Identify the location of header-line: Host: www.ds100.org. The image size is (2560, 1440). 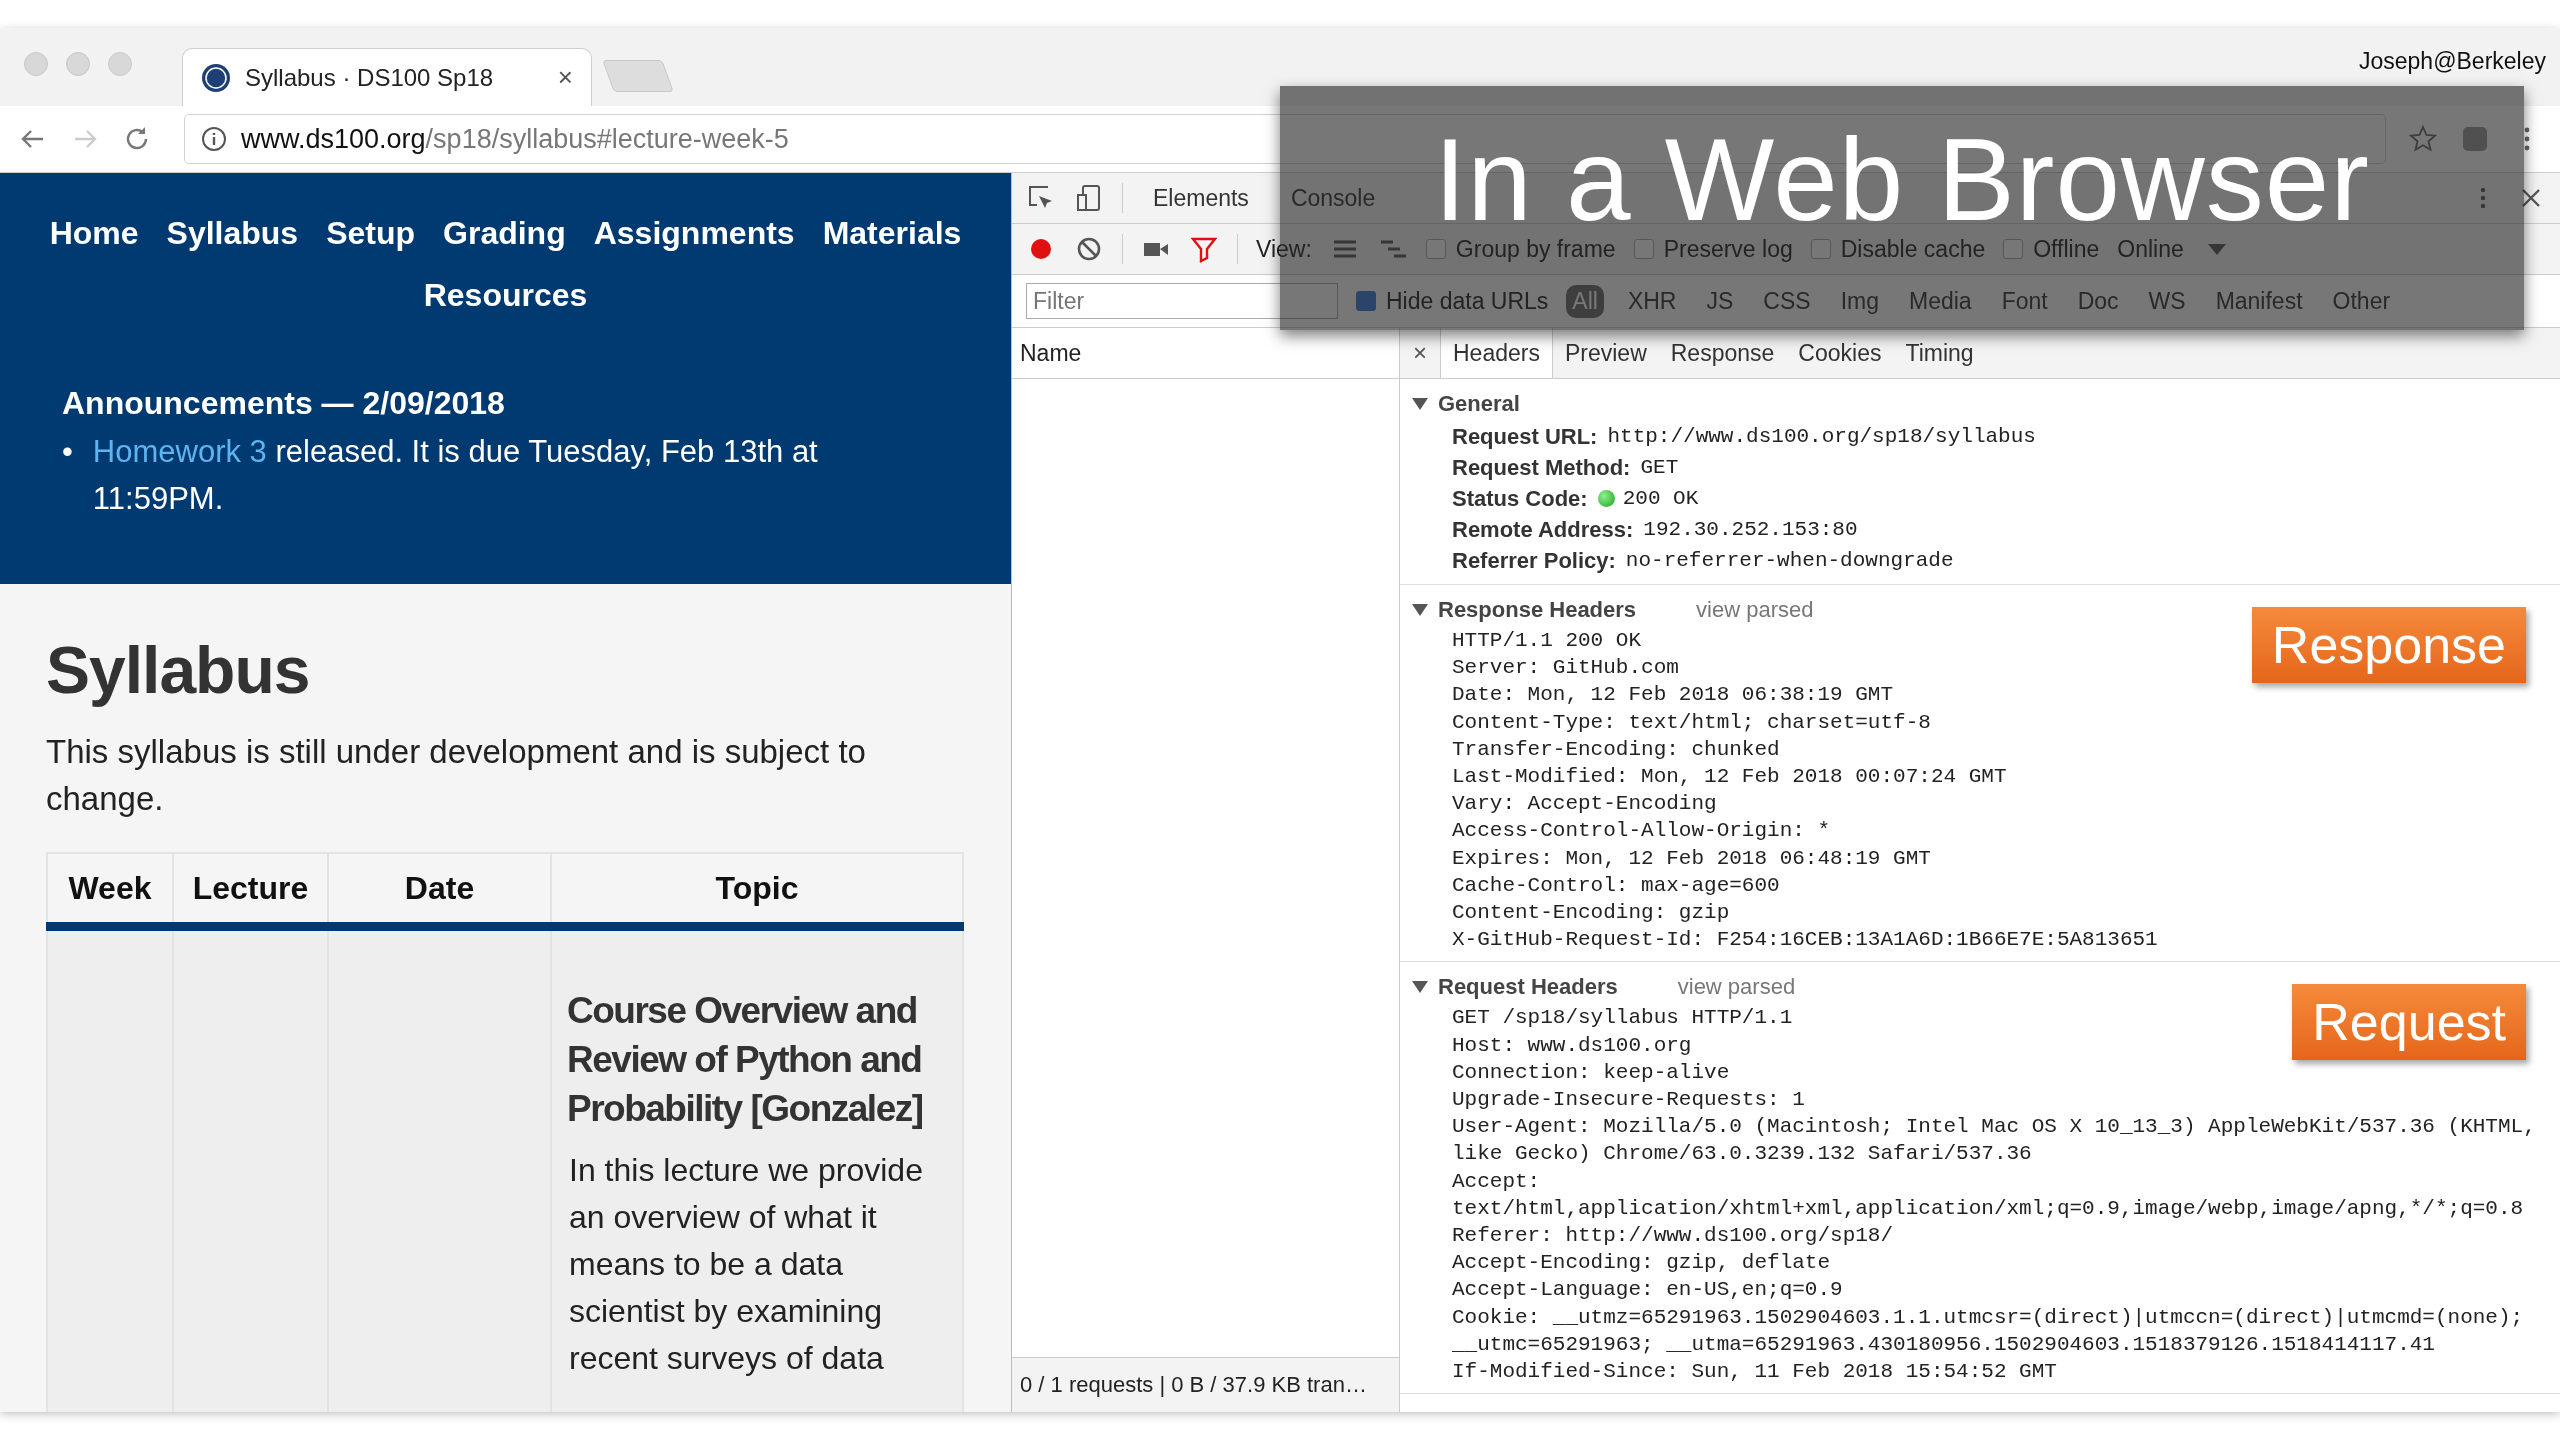
(1572, 1045).